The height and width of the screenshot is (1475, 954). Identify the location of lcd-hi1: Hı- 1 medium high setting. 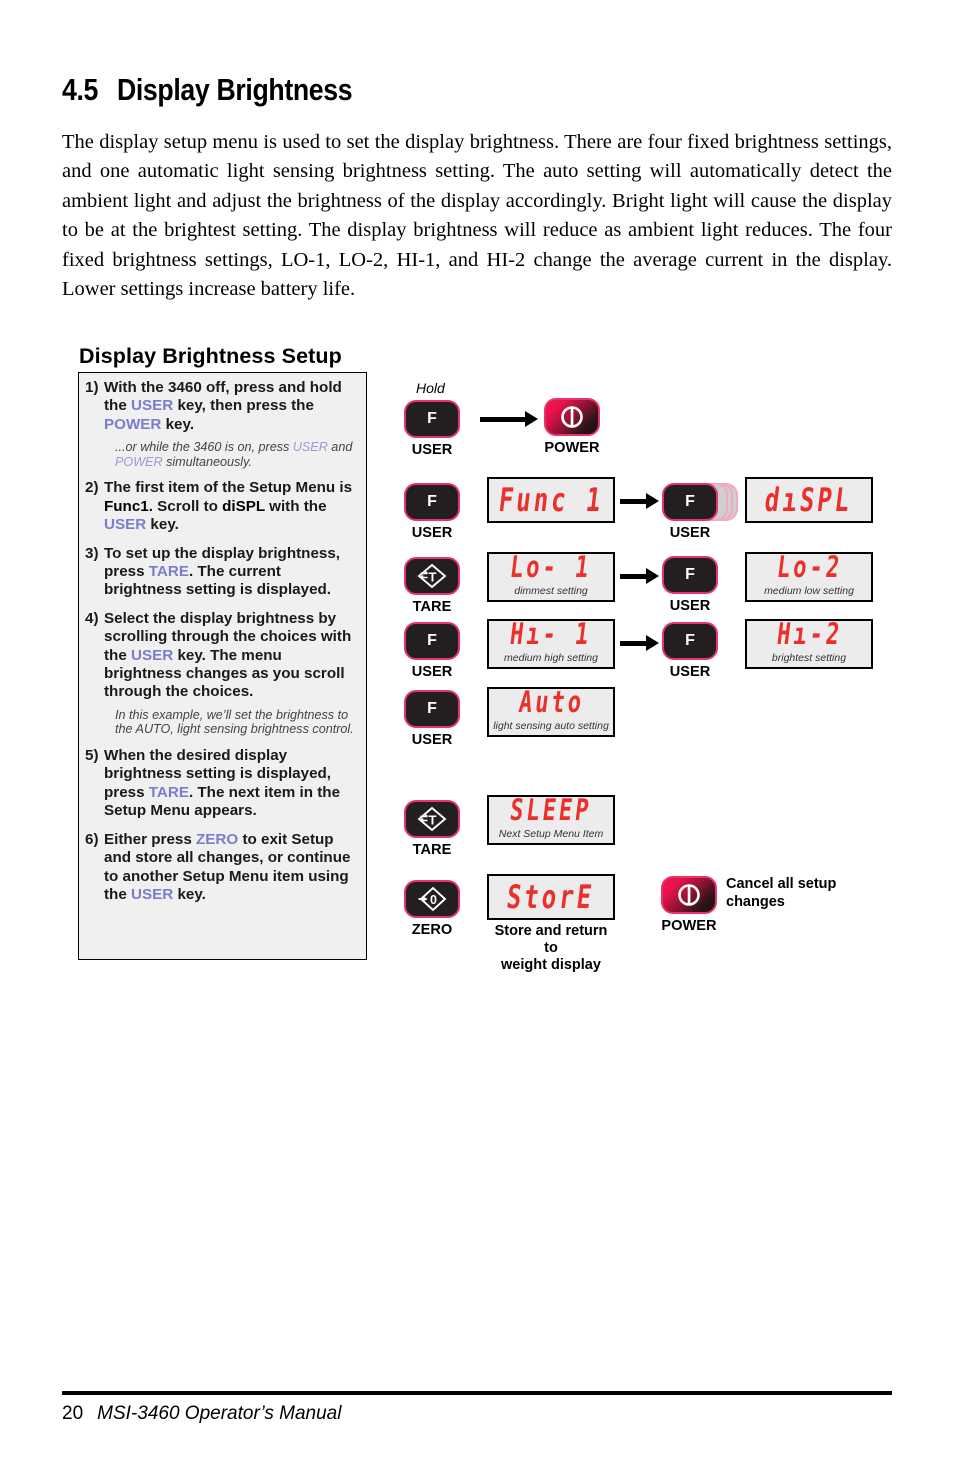
(551, 643).